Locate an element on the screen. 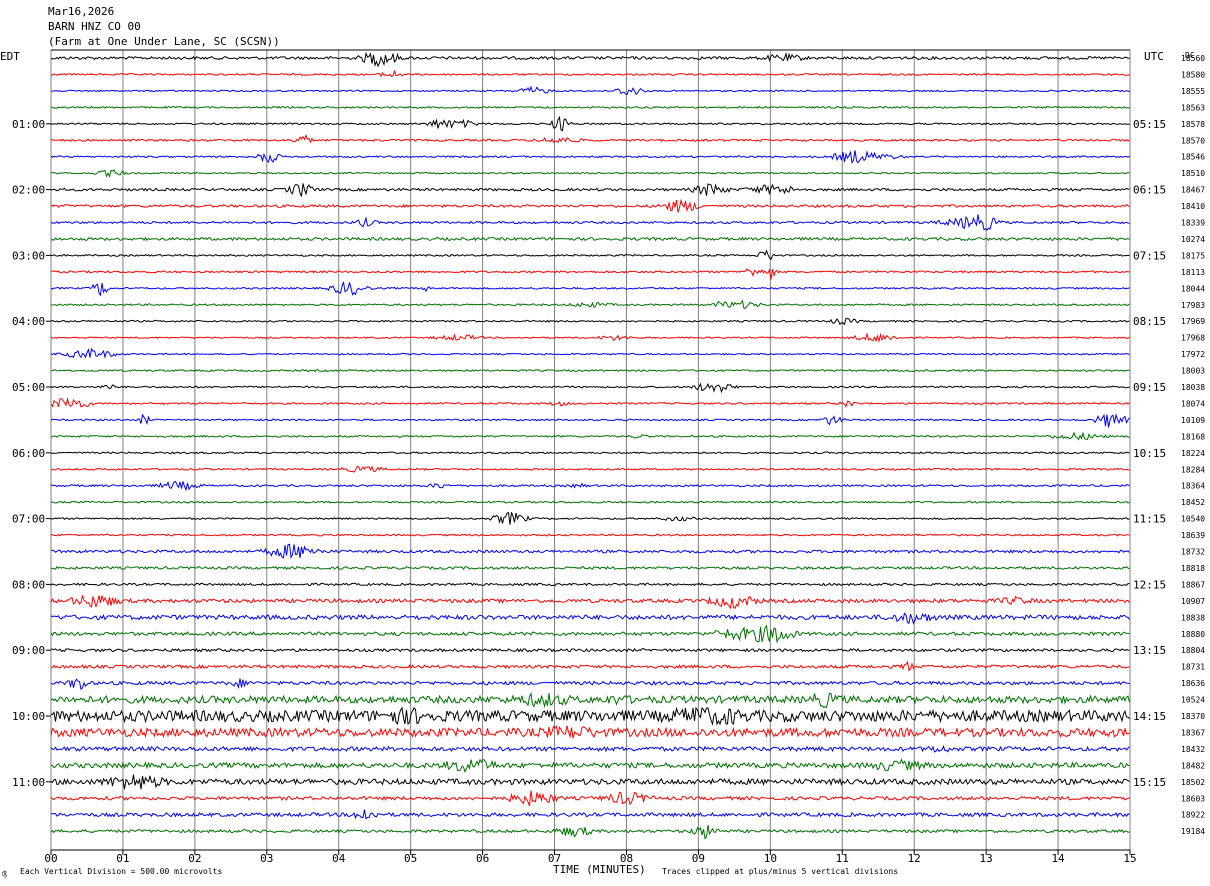  dc-offset-label: 18044 is located at coordinates (1193, 288).